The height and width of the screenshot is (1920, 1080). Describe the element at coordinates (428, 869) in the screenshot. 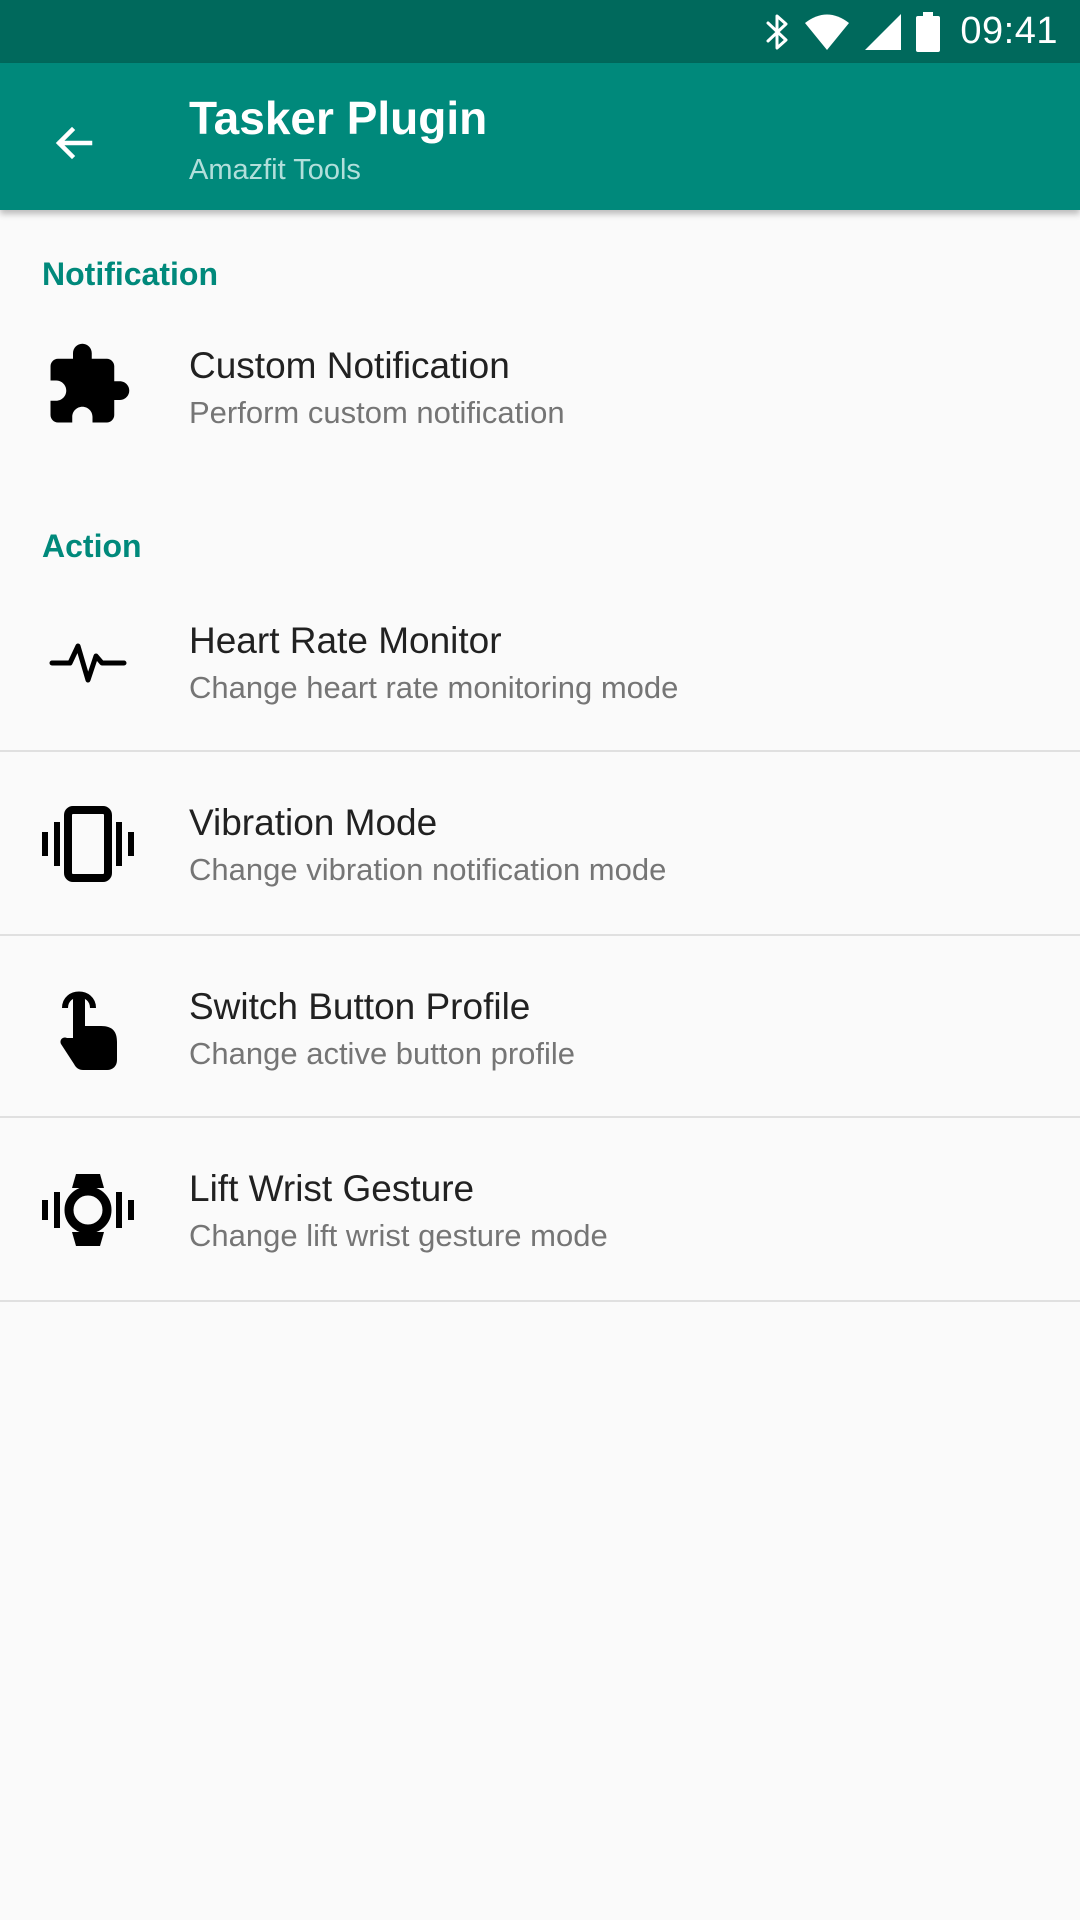

I see `pref-summary: Change vibration notification mode` at that location.